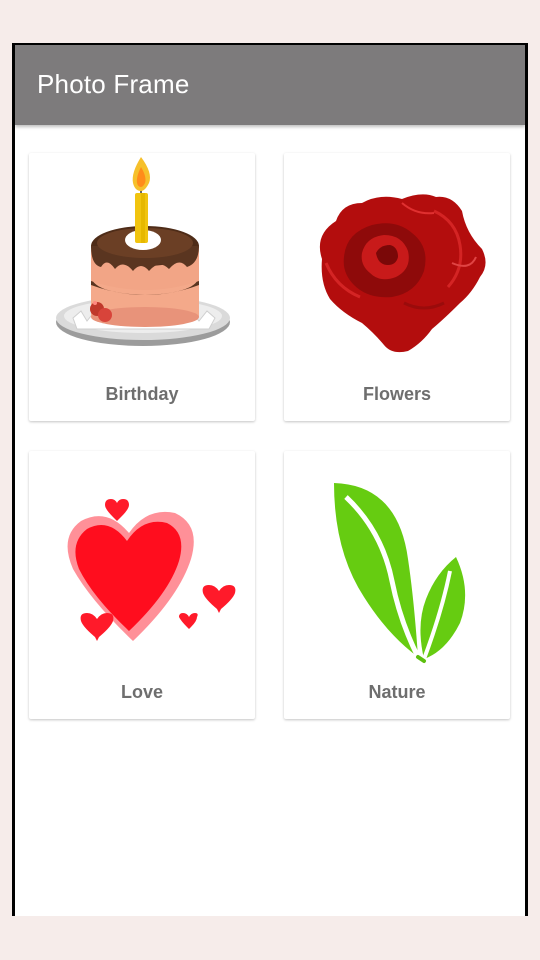  What do you see at coordinates (397, 692) in the screenshot?
I see `category-label: Nature` at bounding box center [397, 692].